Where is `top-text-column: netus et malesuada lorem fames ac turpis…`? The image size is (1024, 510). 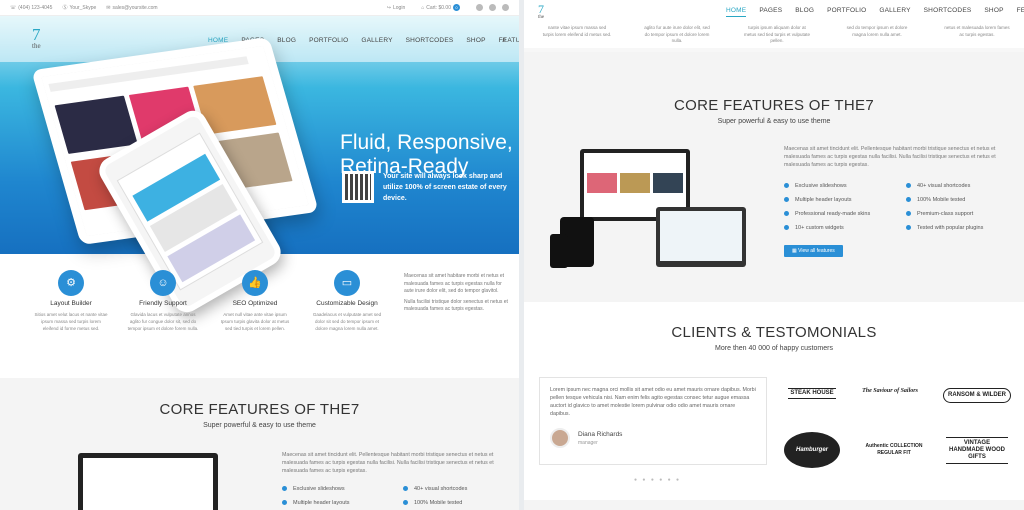 top-text-column: netus et malesuada lorem fames ac turpis… is located at coordinates (977, 31).